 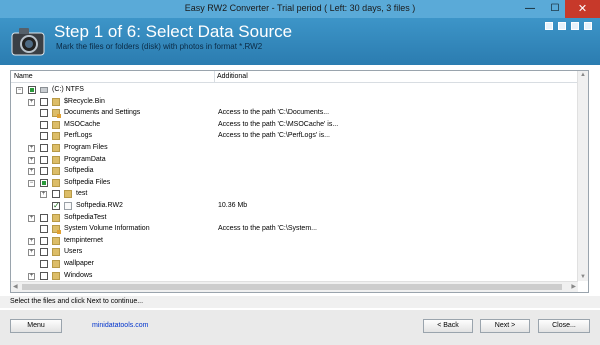 What do you see at coordinates (294, 90) in the screenshot?
I see `tree-row: − (C:) NTFS` at bounding box center [294, 90].